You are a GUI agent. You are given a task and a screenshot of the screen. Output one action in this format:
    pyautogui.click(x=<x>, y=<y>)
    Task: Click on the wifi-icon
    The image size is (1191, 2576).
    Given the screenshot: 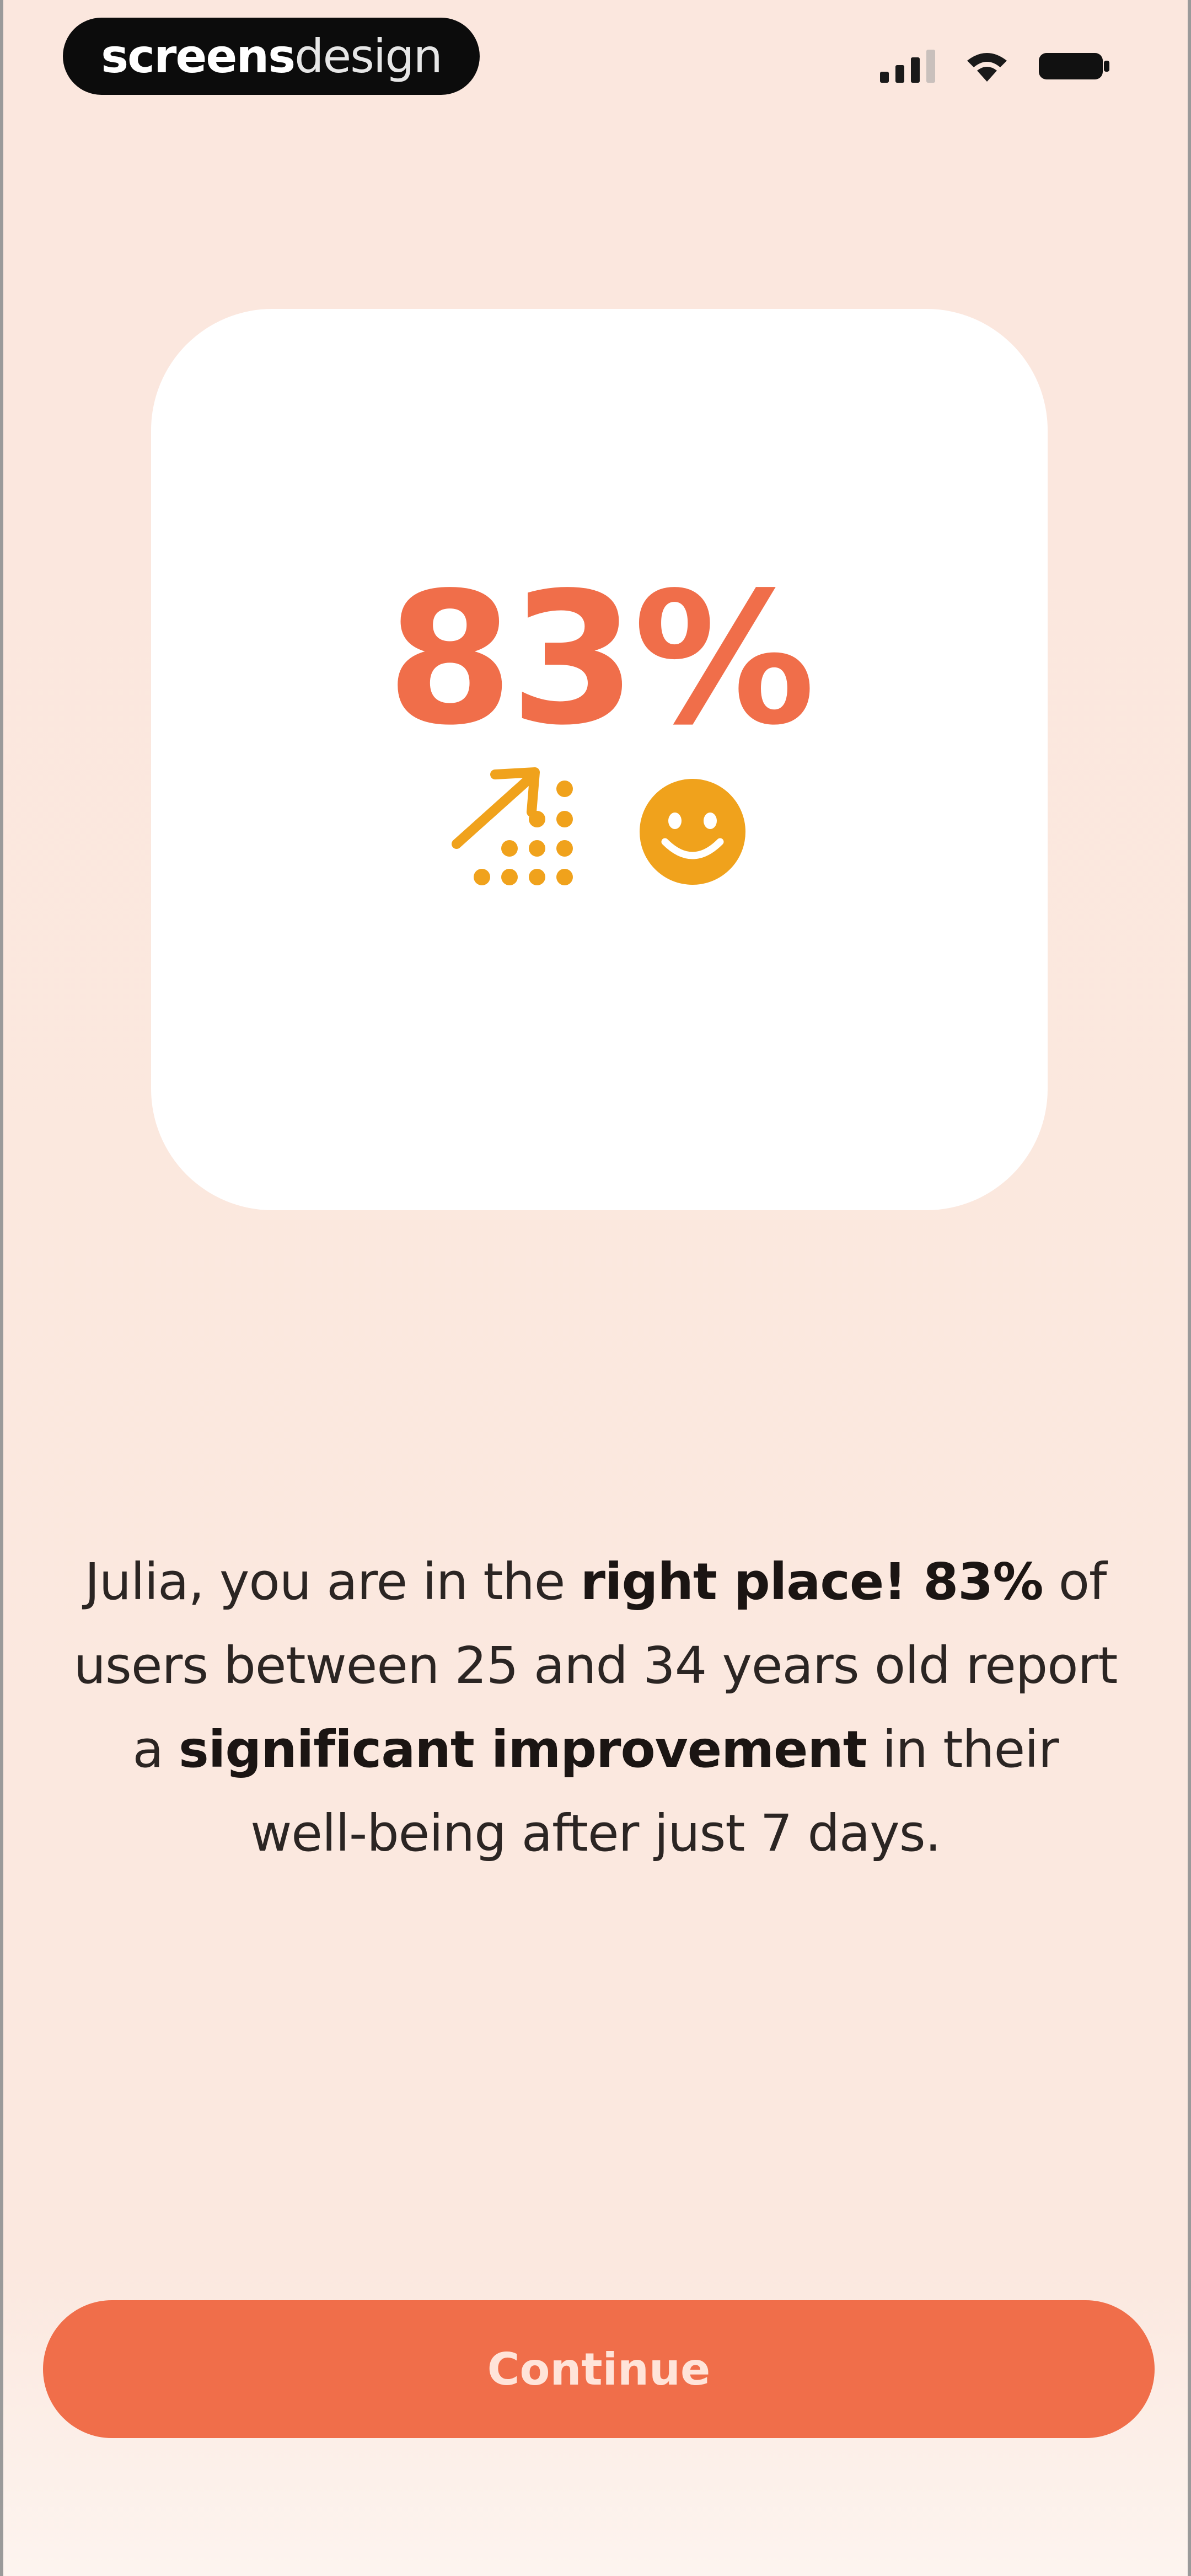 What is the action you would take?
    pyautogui.click(x=987, y=67)
    